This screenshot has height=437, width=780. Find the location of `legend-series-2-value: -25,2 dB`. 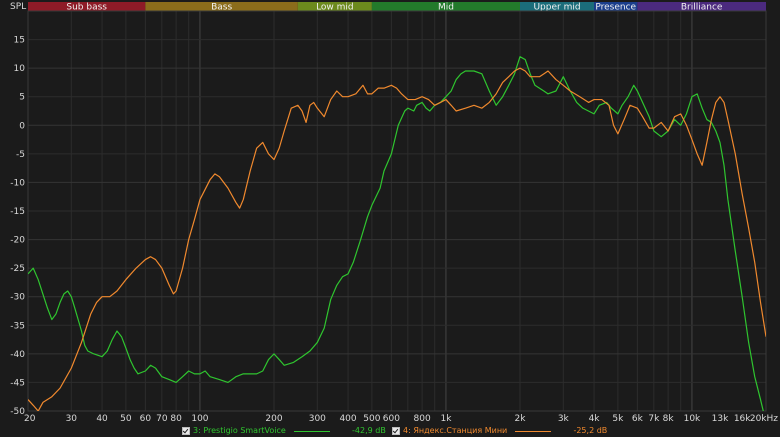

legend-series-2-value: -25,2 dB is located at coordinates (590, 430).